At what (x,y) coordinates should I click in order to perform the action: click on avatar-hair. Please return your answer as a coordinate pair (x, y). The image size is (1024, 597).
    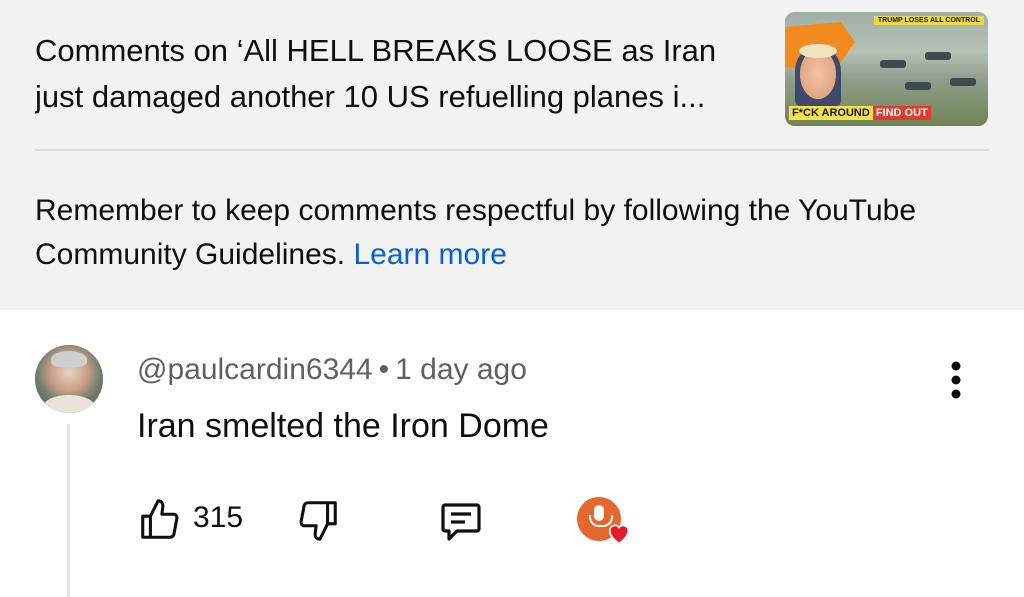
    Looking at the image, I should click on (69, 359).